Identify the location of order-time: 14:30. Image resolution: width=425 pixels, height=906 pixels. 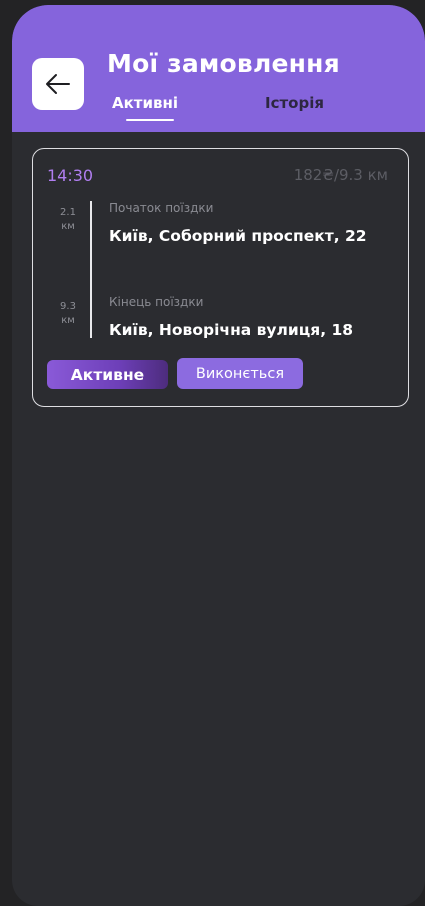
(70, 175).